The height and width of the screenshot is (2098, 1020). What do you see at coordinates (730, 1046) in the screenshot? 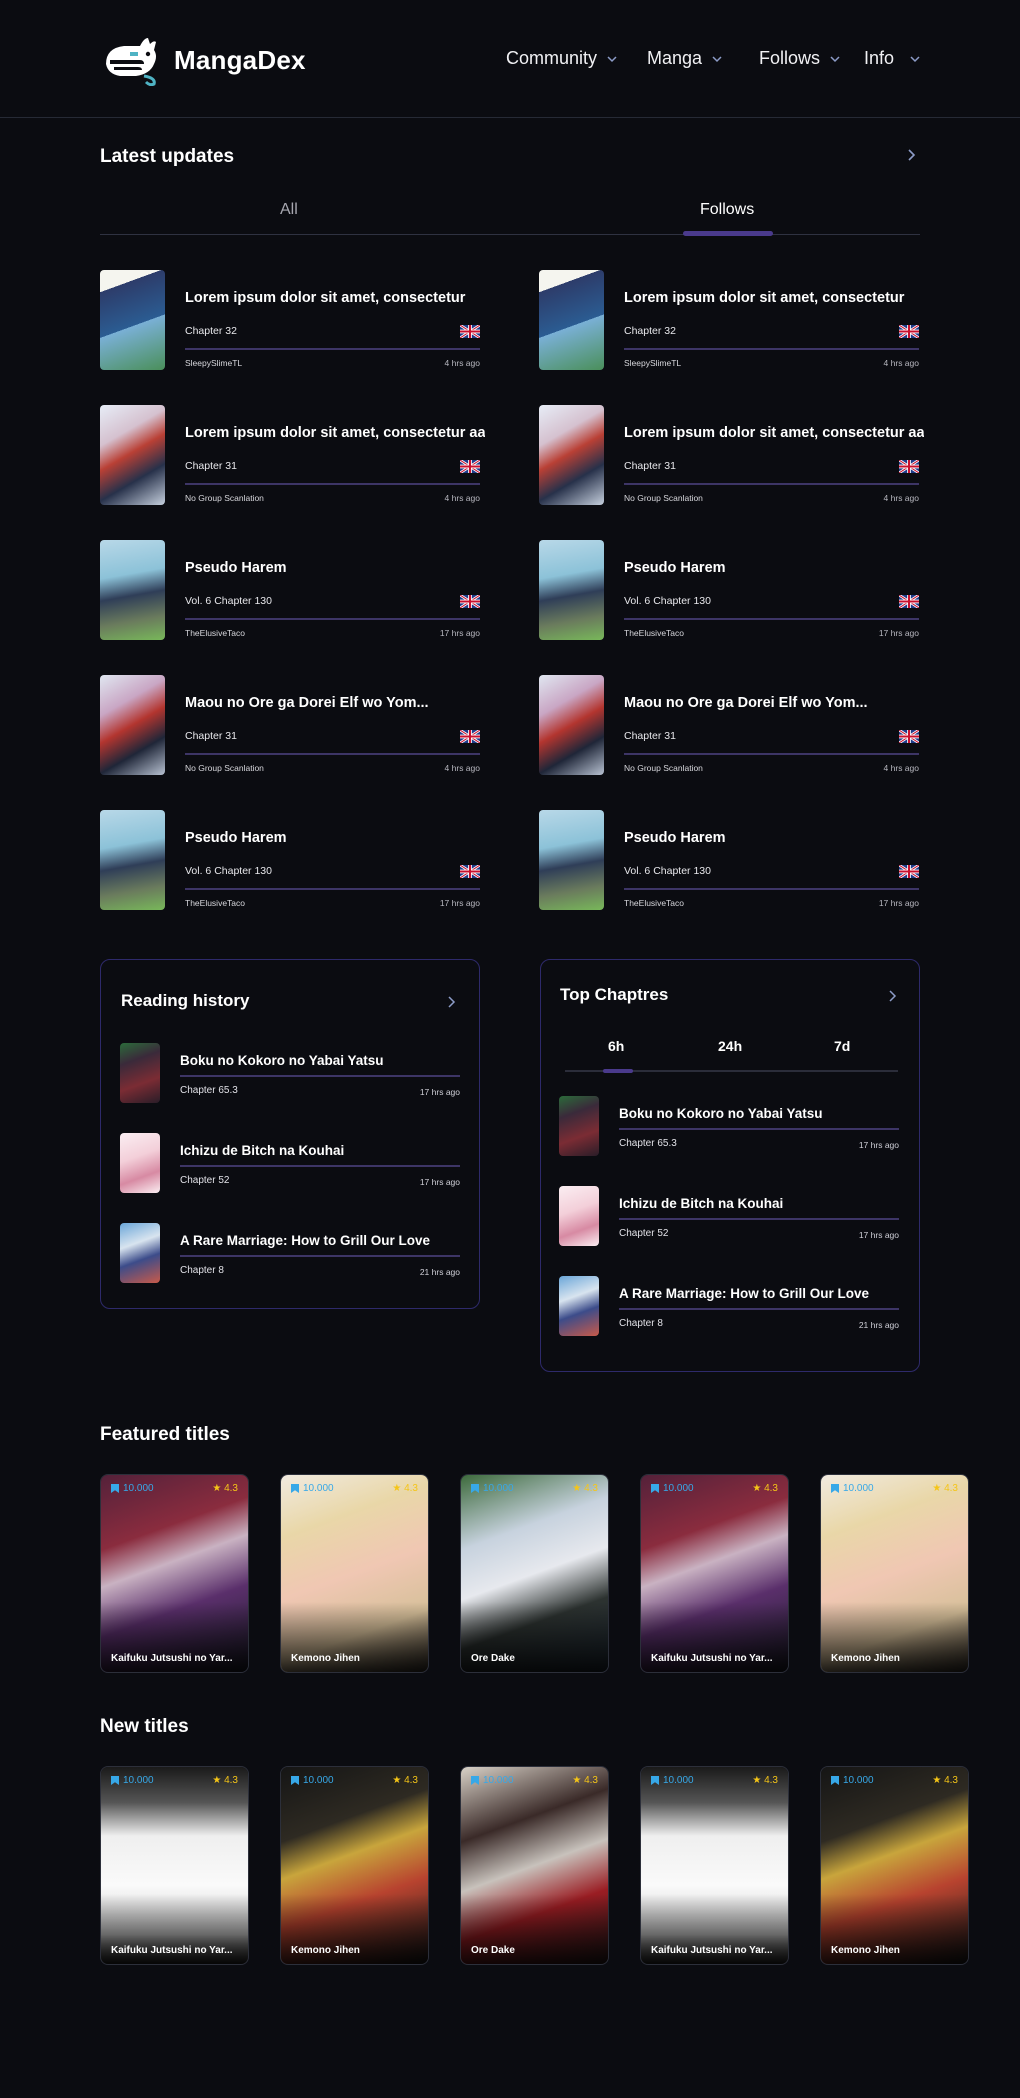
I see `tab-24h: 24h` at bounding box center [730, 1046].